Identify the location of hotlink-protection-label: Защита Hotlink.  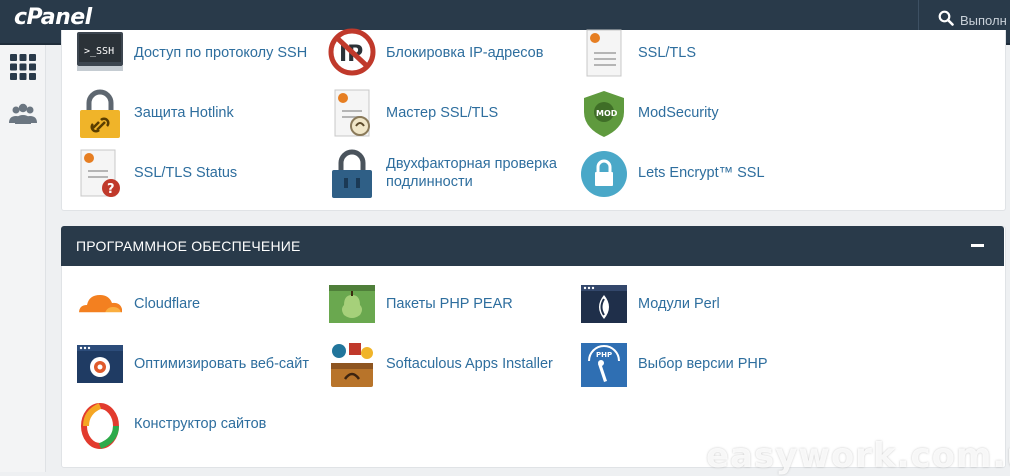
(184, 113).